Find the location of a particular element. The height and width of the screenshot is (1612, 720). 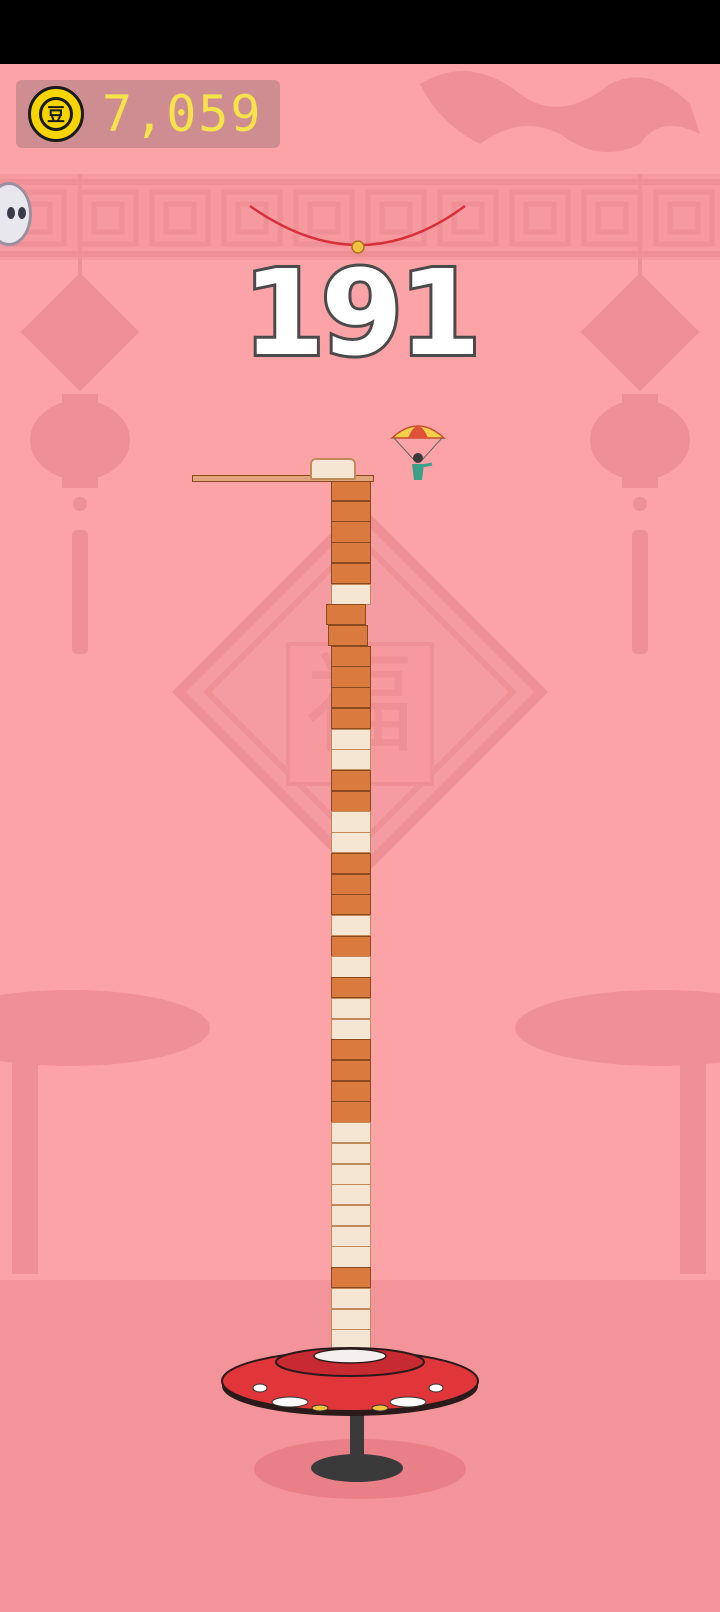

face-icon is located at coordinates (16, 213).